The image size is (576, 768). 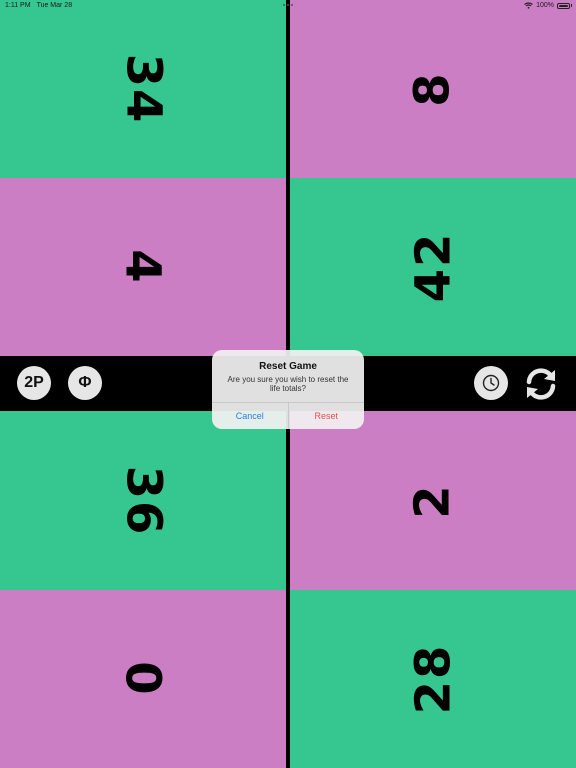 I want to click on sync-icon, so click(x=541, y=384).